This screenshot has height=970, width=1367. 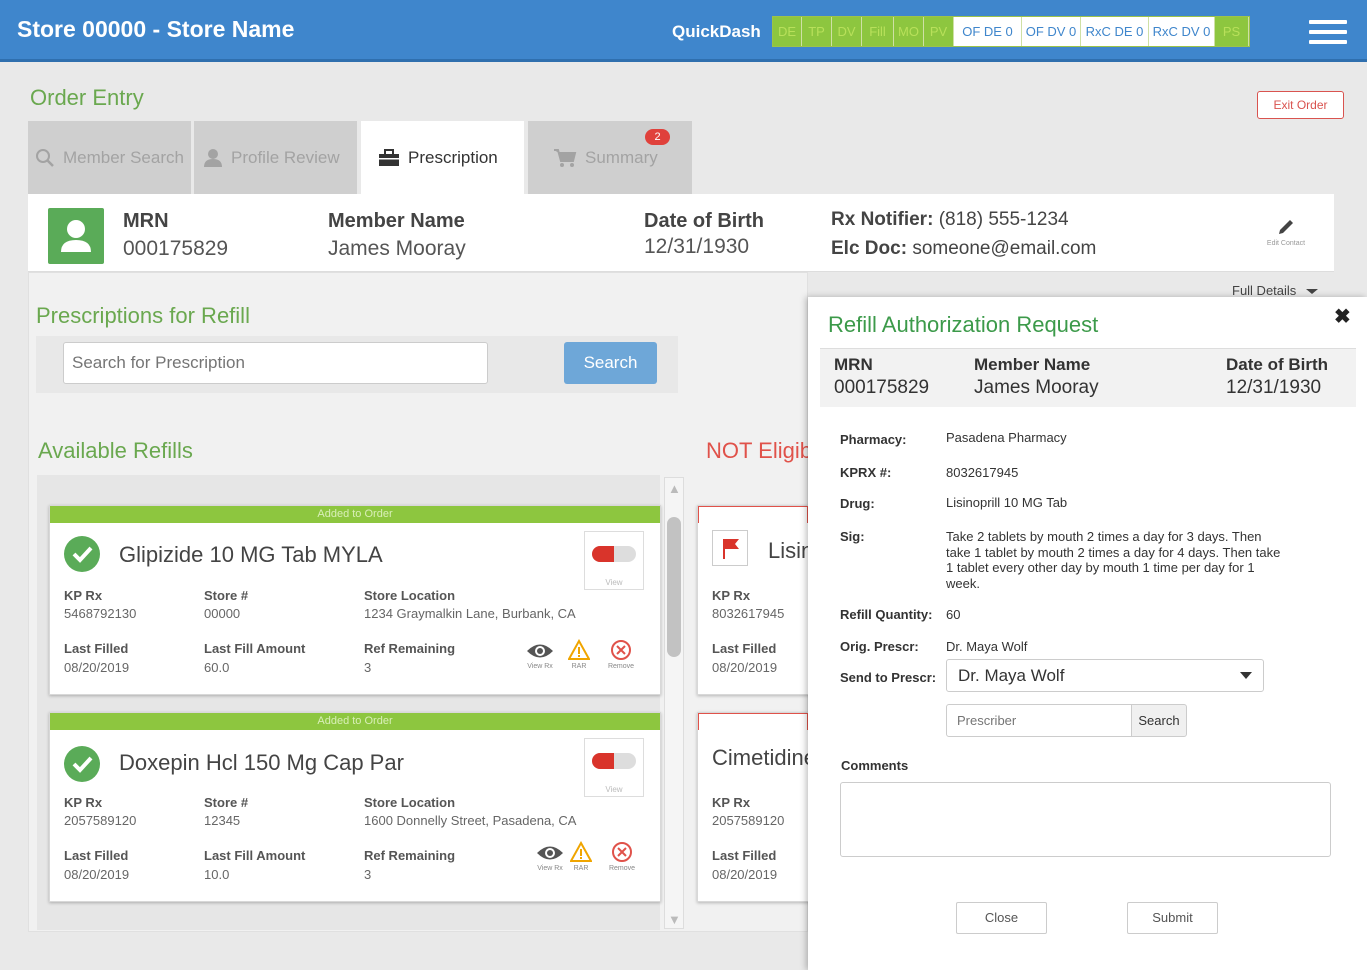 What do you see at coordinates (847, 31) in the screenshot?
I see `quickdash-item: DV` at bounding box center [847, 31].